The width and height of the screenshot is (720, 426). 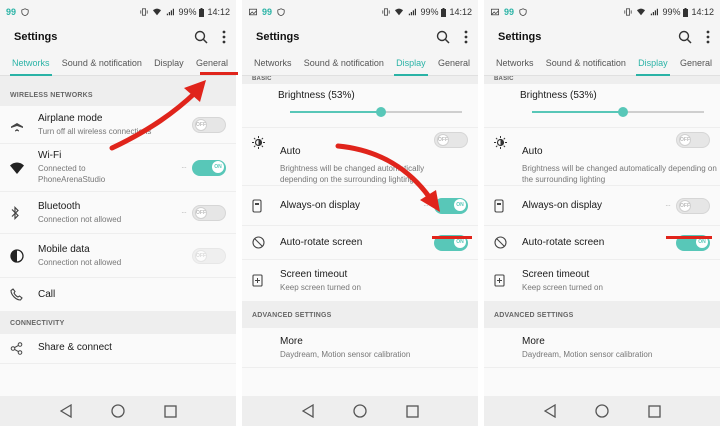 I want to click on call-row: Call, so click(x=118, y=295).